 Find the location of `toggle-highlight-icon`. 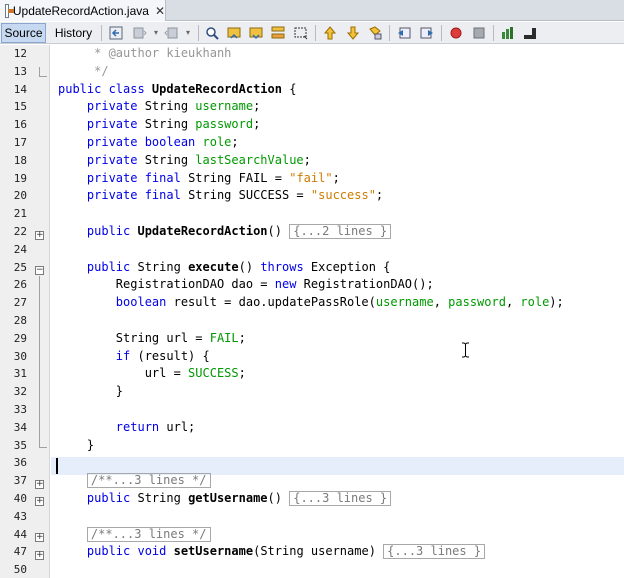

toggle-highlight-icon is located at coordinates (278, 33).